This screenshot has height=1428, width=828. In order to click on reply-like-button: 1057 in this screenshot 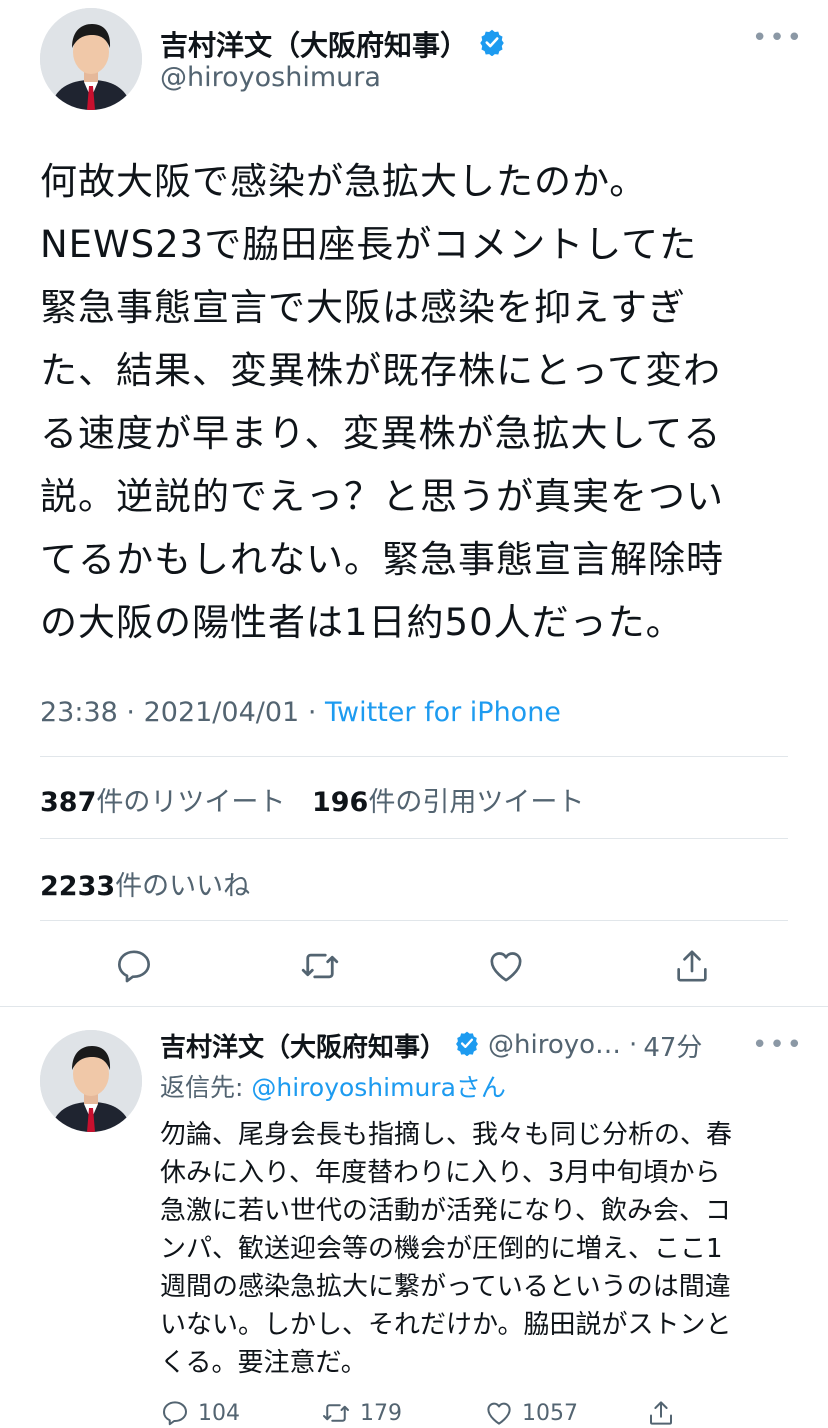, I will do `click(531, 1413)`.